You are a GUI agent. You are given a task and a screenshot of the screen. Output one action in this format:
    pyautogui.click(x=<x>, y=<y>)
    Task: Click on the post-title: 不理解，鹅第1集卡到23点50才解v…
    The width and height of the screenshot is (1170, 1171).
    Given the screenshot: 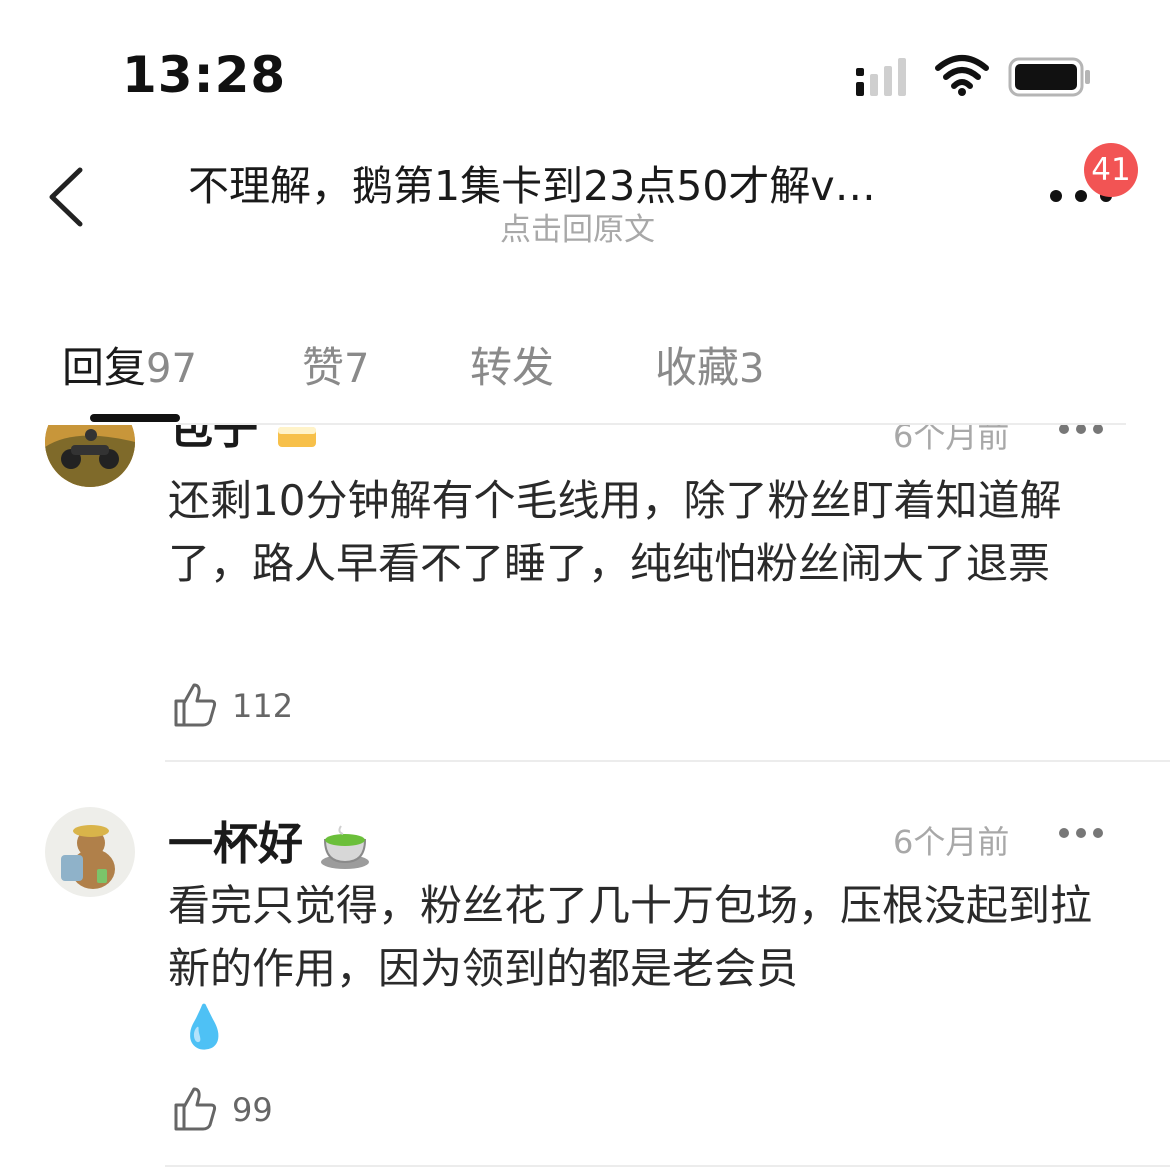 What is the action you would take?
    pyautogui.click(x=588, y=182)
    